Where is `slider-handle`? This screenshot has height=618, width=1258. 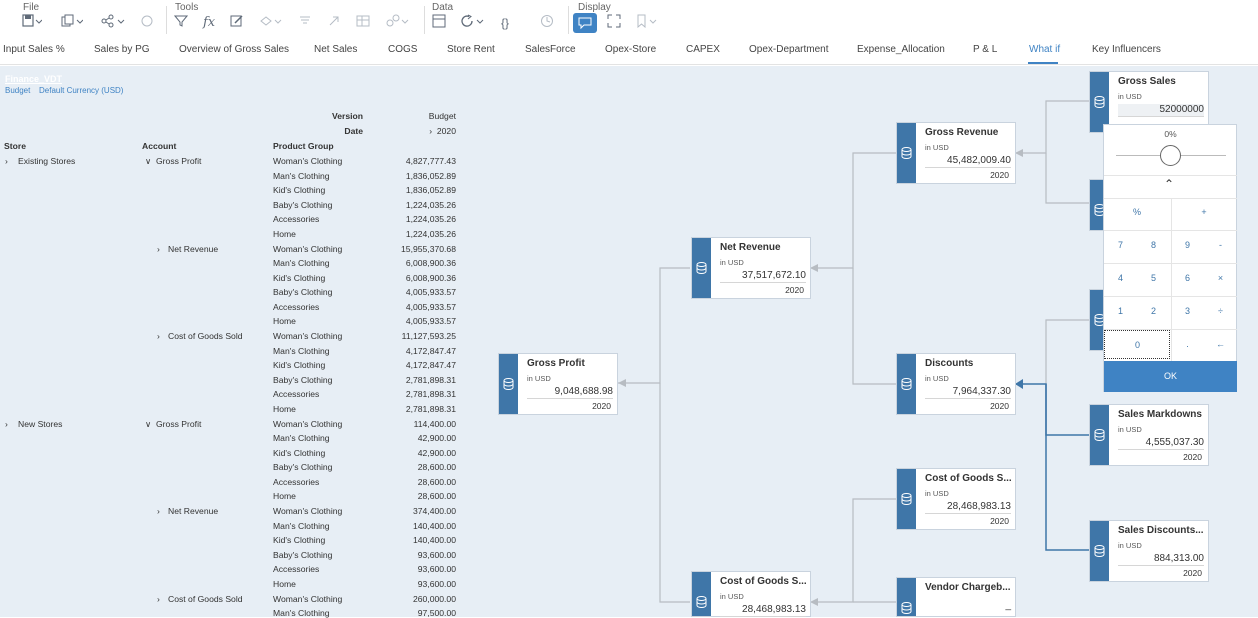 slider-handle is located at coordinates (1170, 155).